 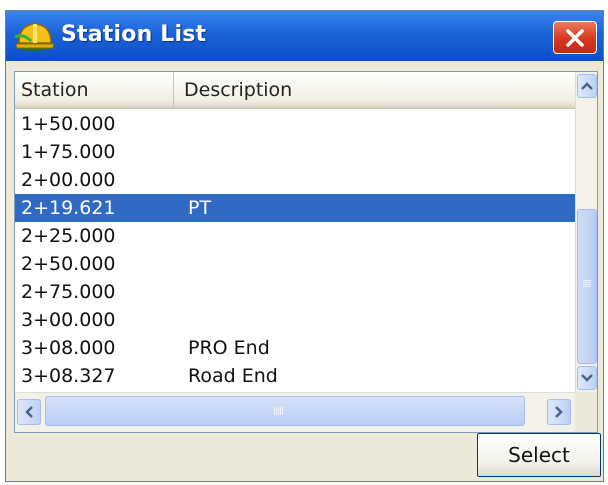 I want to click on station-value: 2+00.000, so click(x=68, y=180).